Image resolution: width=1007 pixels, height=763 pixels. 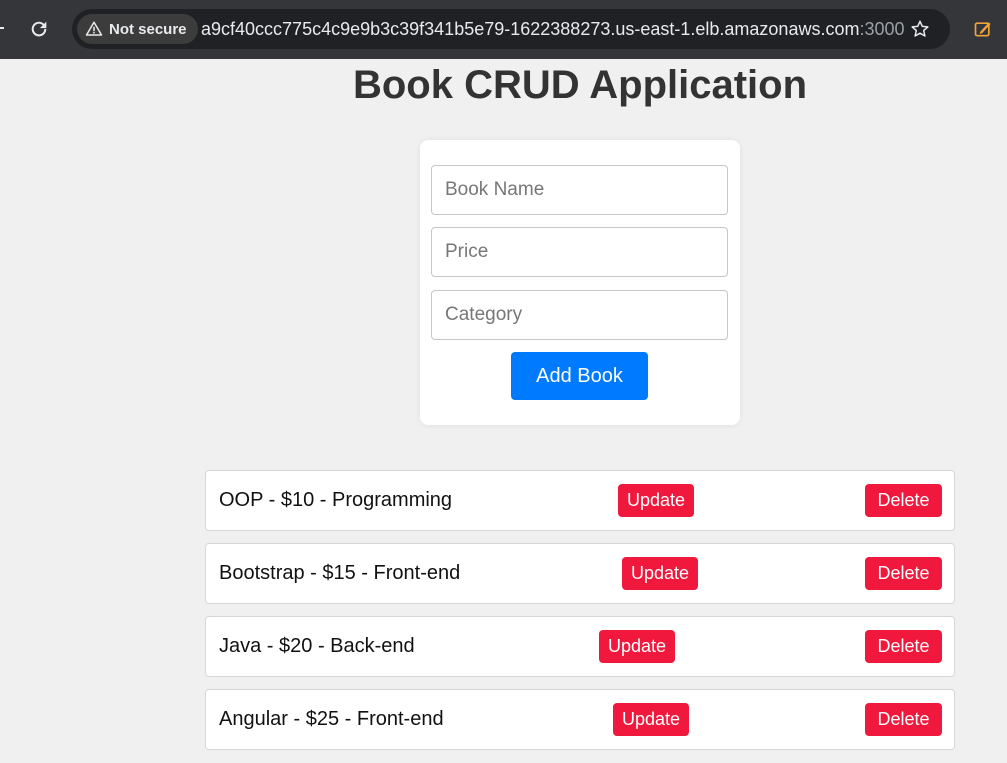 What do you see at coordinates (920, 29) in the screenshot?
I see `bookmark-star-icon` at bounding box center [920, 29].